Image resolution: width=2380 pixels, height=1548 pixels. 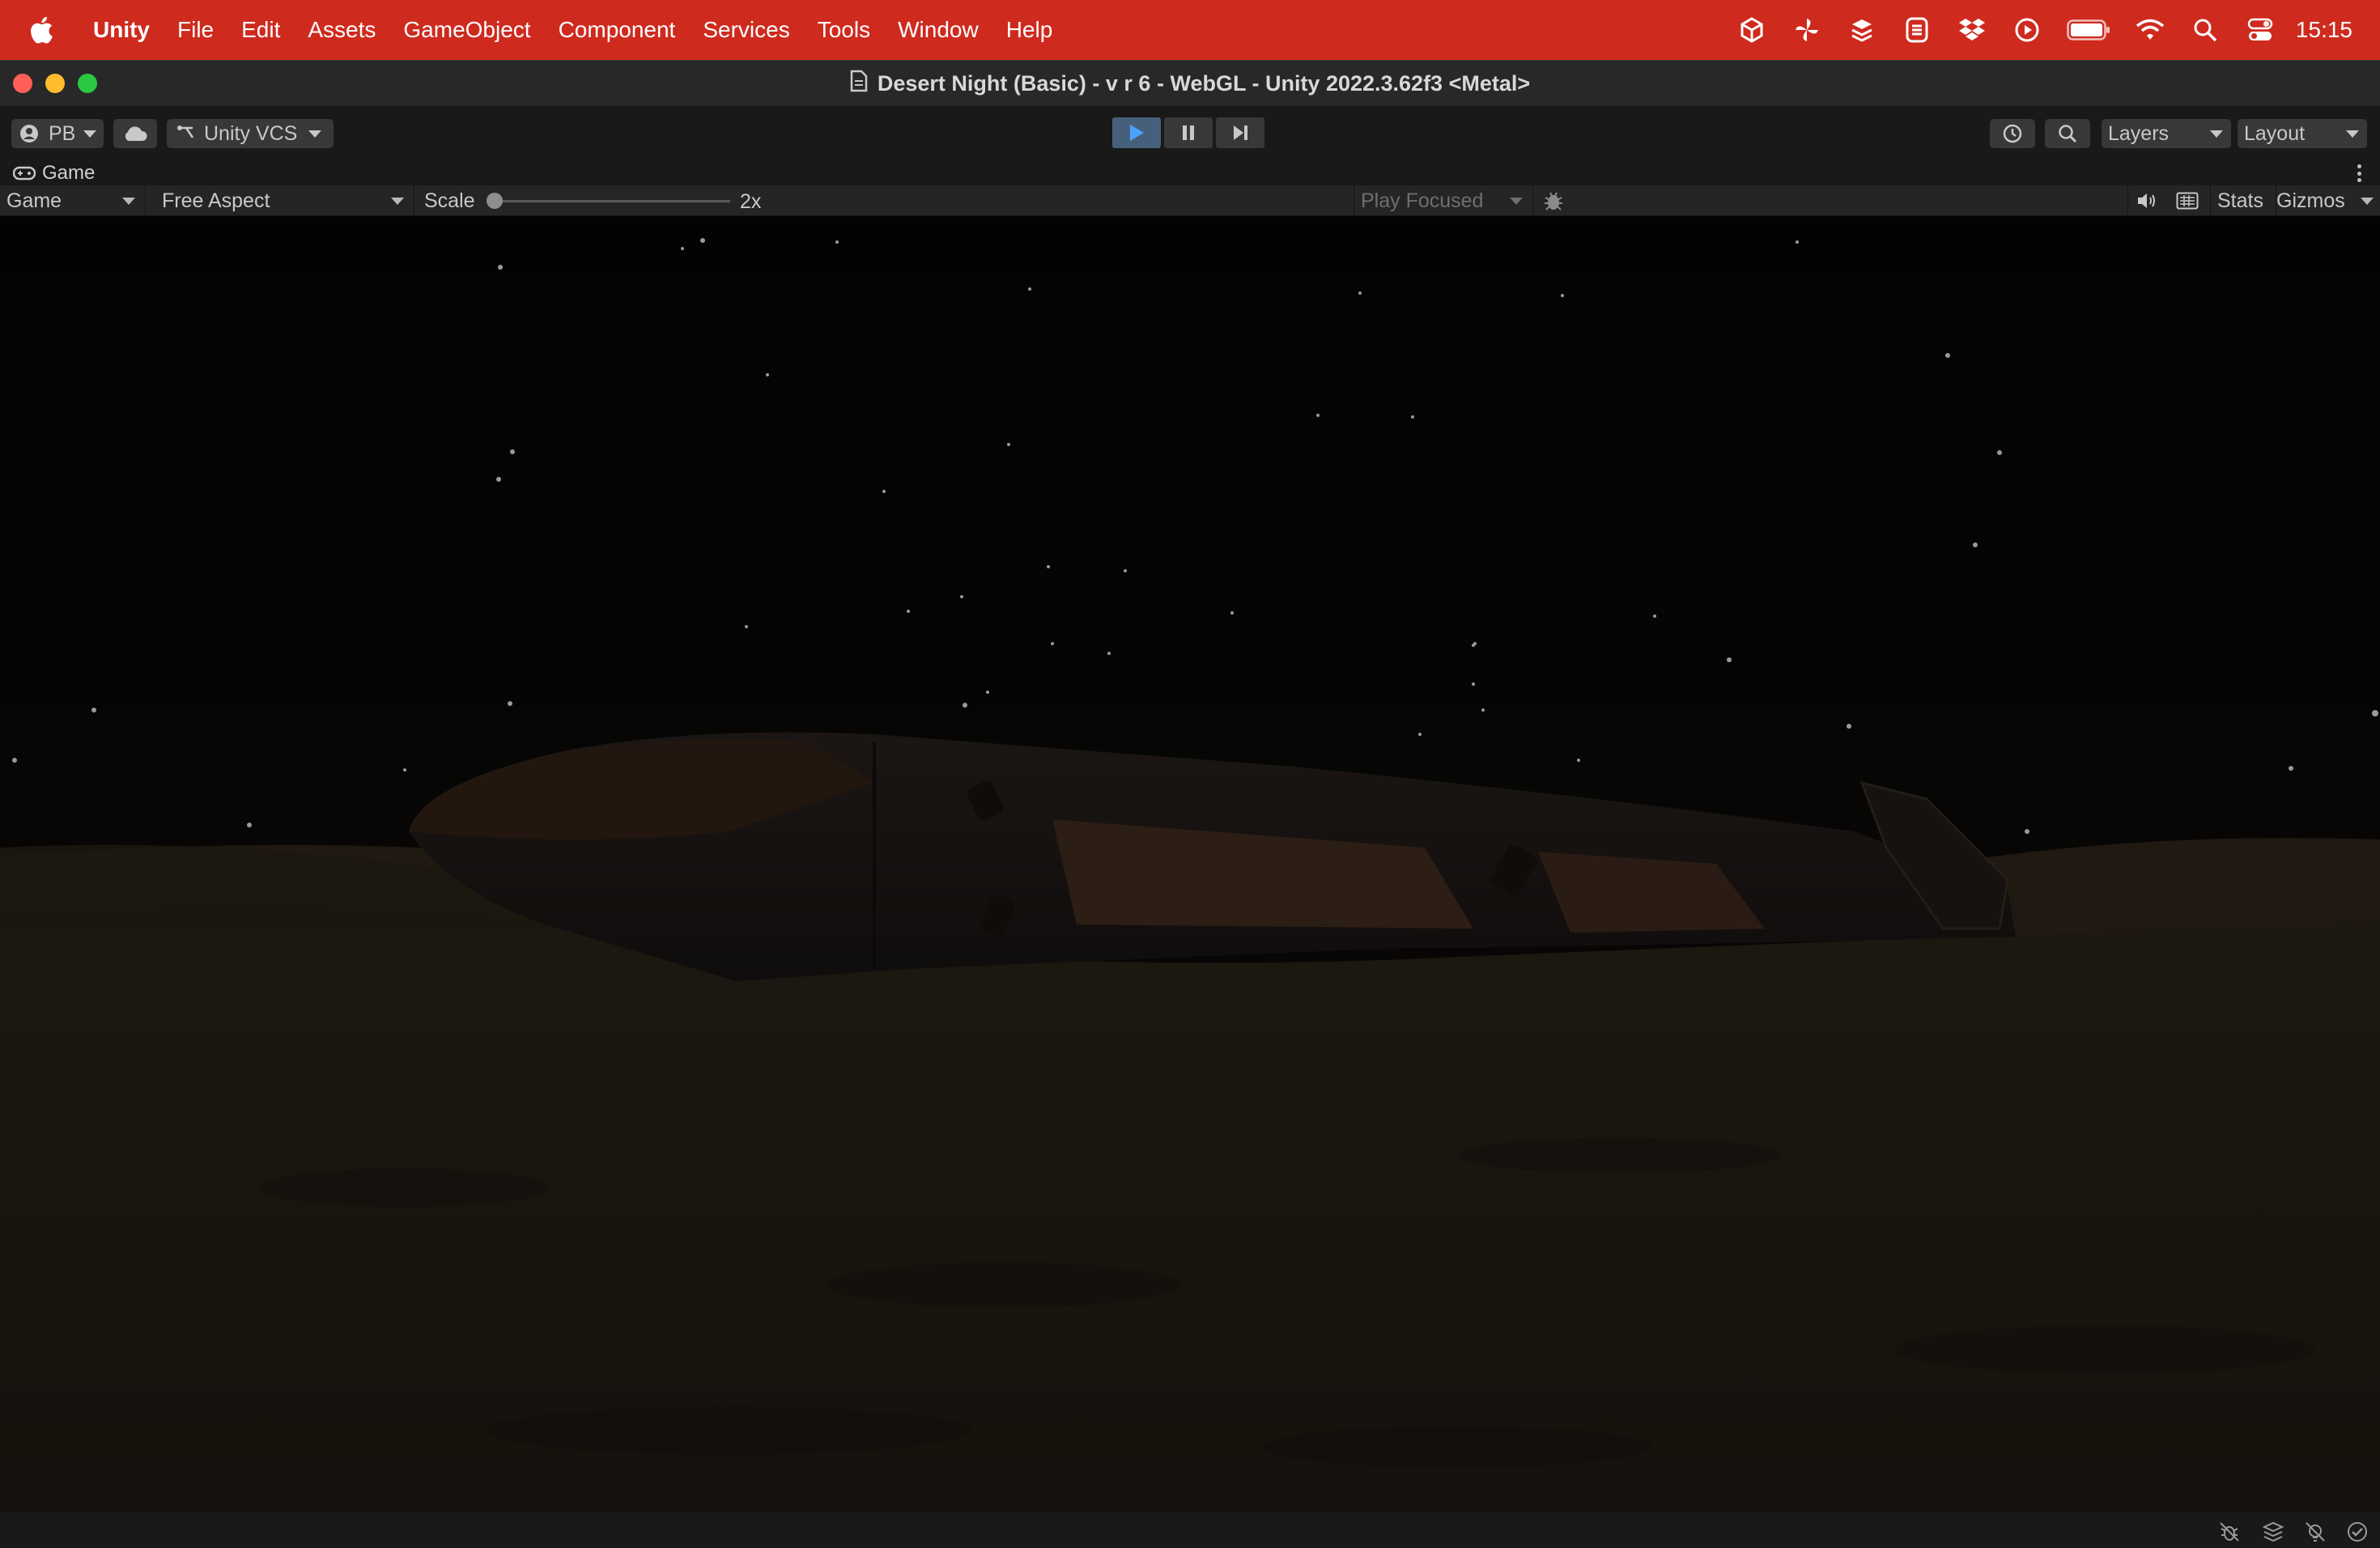 I want to click on menu-app-unity: Unity, so click(x=121, y=30).